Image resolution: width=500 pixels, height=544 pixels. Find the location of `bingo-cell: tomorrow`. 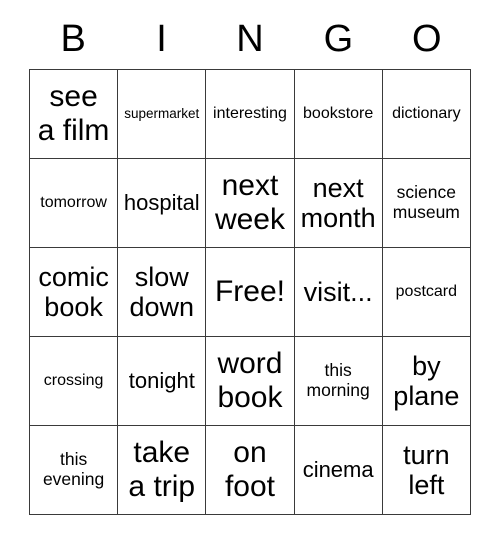

bingo-cell: tomorrow is located at coordinates (74, 203).